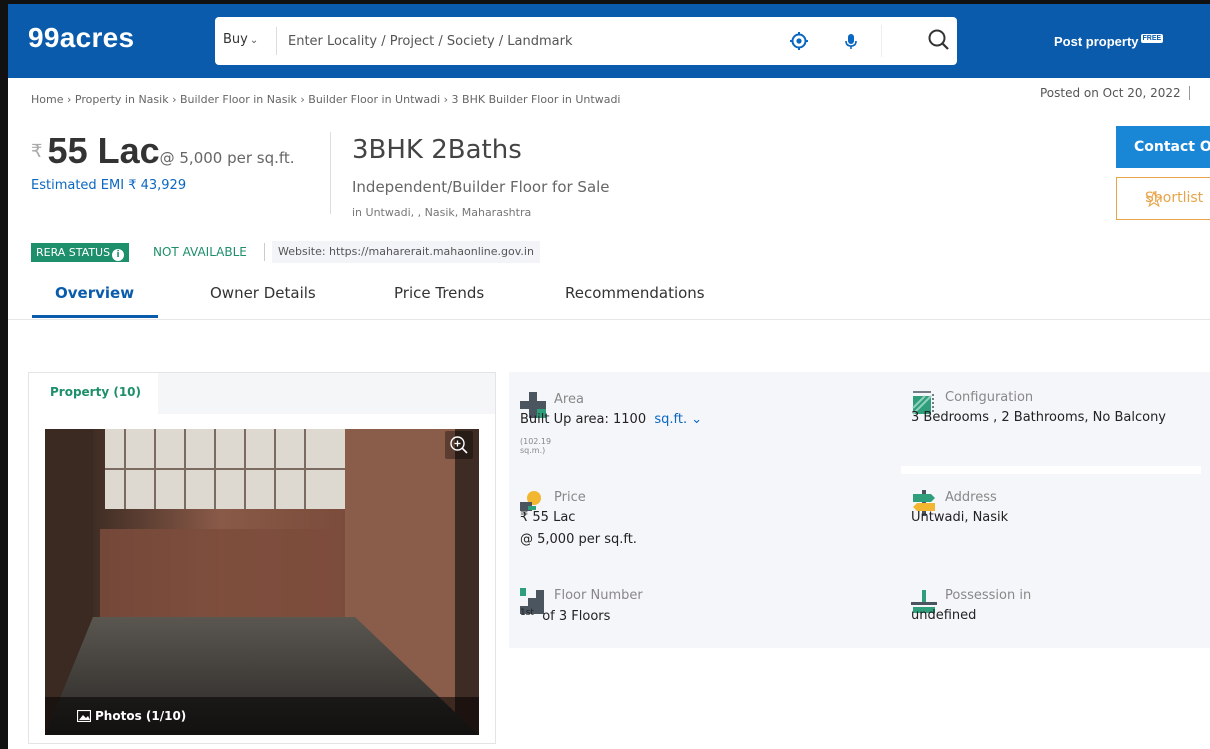  Describe the element at coordinates (1096, 41) in the screenshot. I see `post-property-label: Post property` at that location.